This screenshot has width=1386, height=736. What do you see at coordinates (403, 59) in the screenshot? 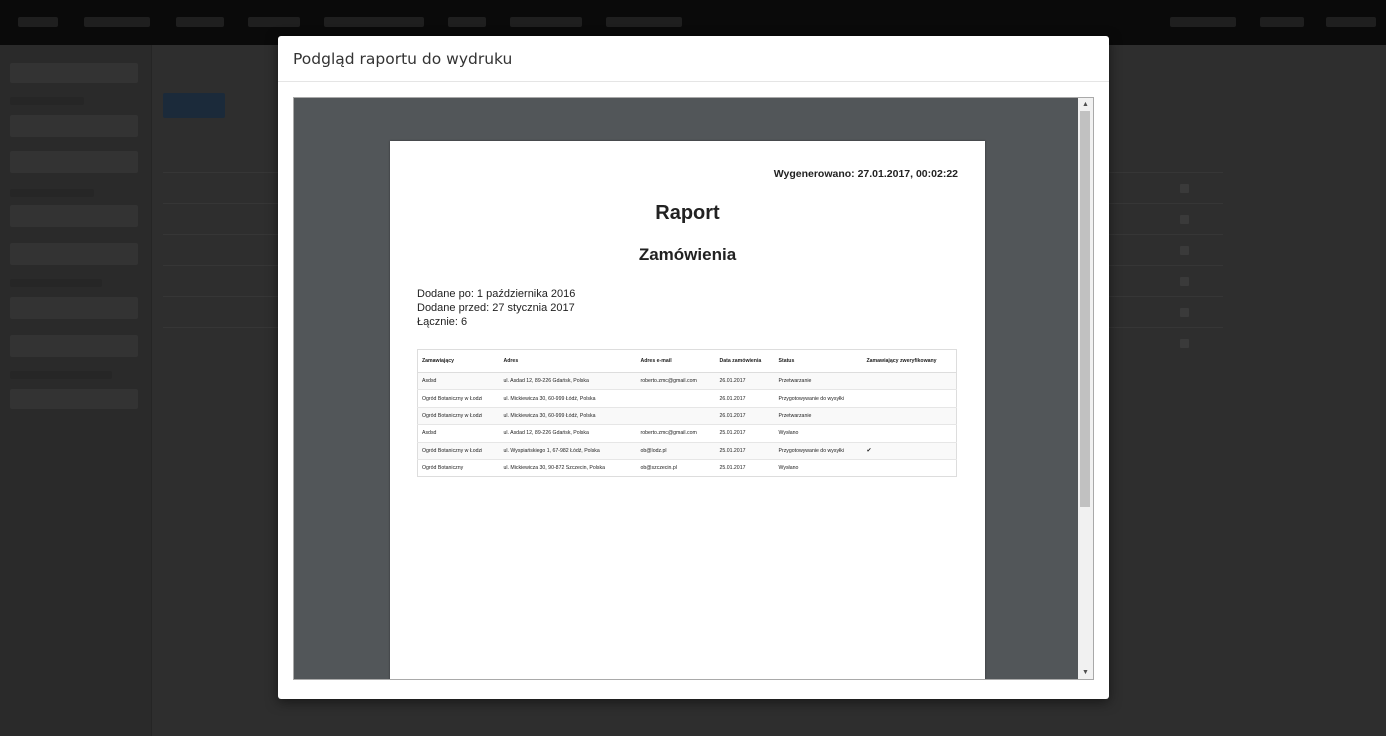
I see `modal-title: Podgląd raportu do wydruku` at bounding box center [403, 59].